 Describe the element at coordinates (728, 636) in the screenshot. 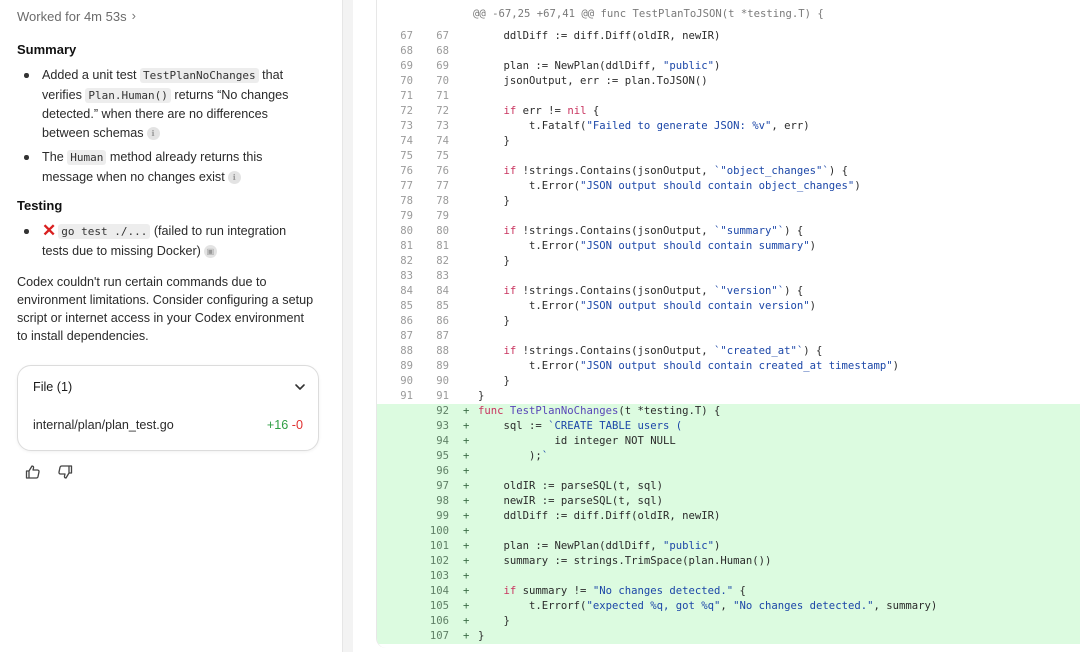

I see `diff-line-added: 107 +}` at that location.